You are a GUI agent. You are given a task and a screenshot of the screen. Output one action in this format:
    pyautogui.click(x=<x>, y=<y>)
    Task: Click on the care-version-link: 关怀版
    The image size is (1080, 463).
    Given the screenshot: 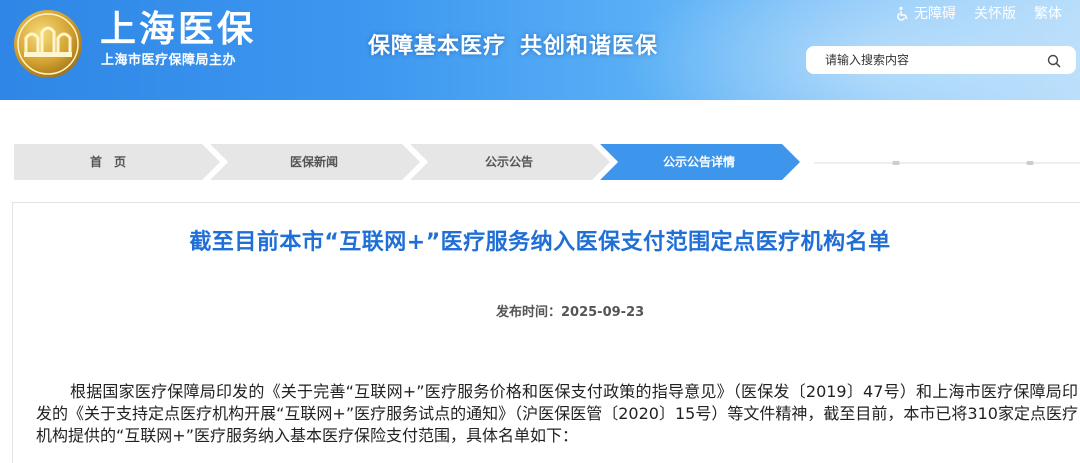 What is the action you would take?
    pyautogui.click(x=995, y=14)
    